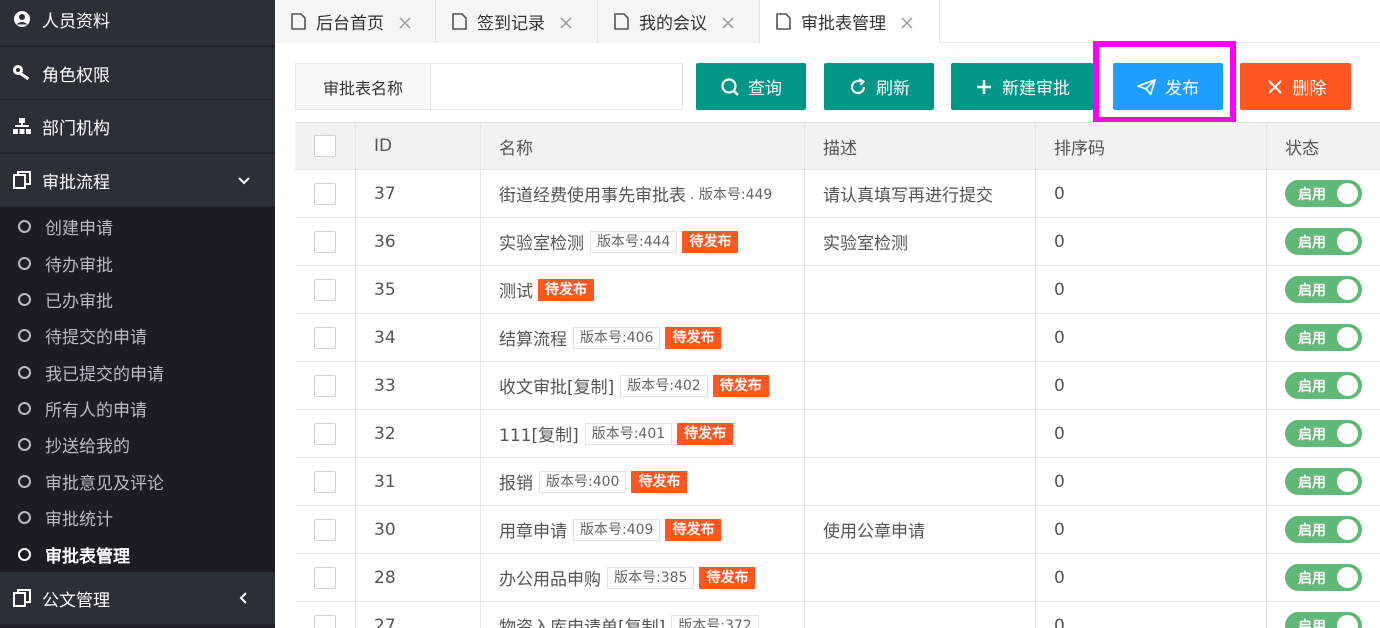  What do you see at coordinates (664, 385) in the screenshot?
I see `version-tag: 版本号:402` at bounding box center [664, 385].